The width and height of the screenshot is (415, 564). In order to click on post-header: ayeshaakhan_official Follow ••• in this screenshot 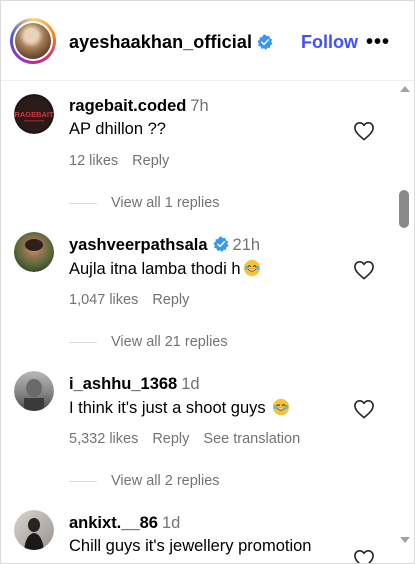, I will do `click(207, 41)`.